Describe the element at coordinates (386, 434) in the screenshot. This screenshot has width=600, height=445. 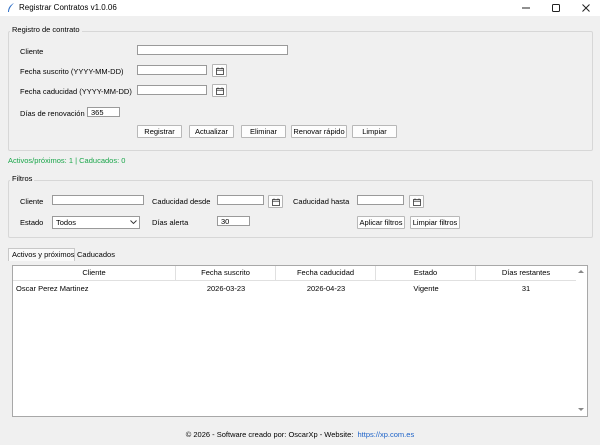
I see `footer-website-link: https://xp.com.es` at that location.